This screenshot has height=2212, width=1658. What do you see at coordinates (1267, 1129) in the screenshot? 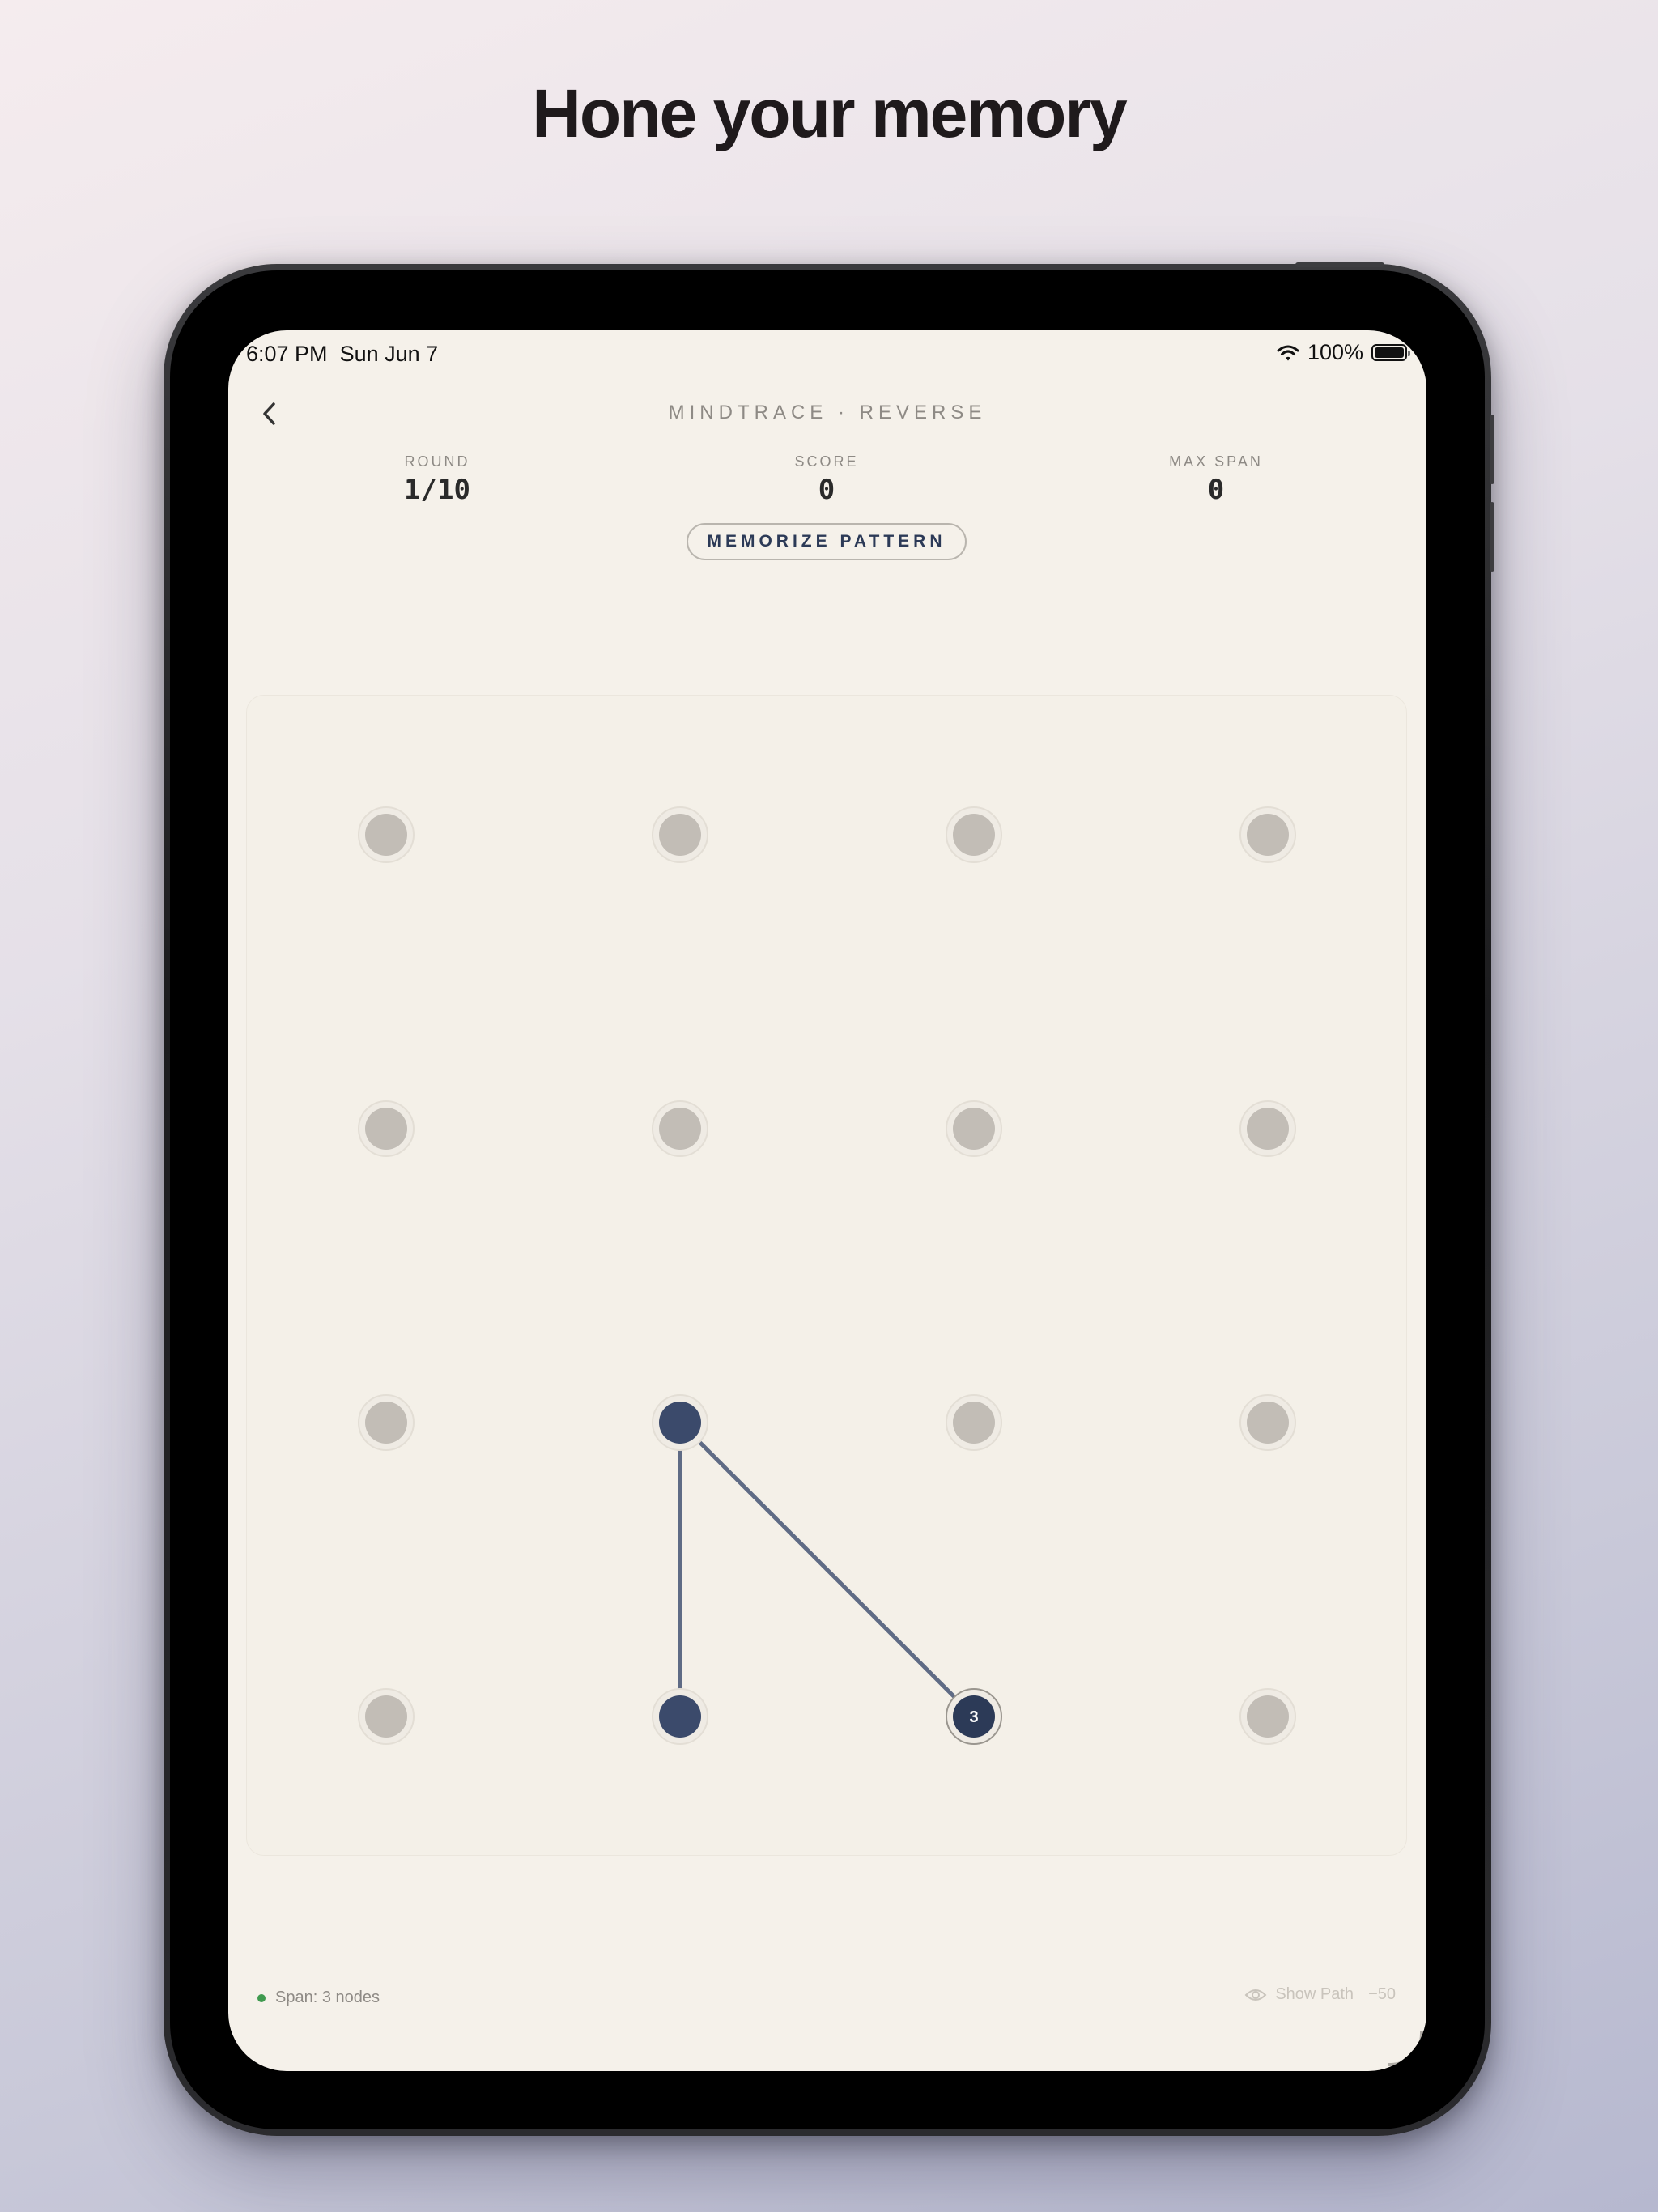
I see `grid-node-r2c4` at bounding box center [1267, 1129].